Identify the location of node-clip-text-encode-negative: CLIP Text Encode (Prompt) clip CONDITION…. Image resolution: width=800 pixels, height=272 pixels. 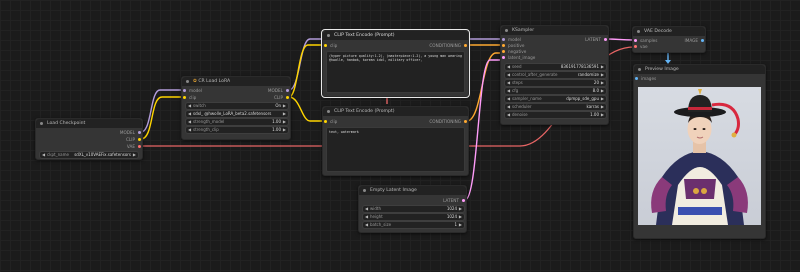
(395, 141).